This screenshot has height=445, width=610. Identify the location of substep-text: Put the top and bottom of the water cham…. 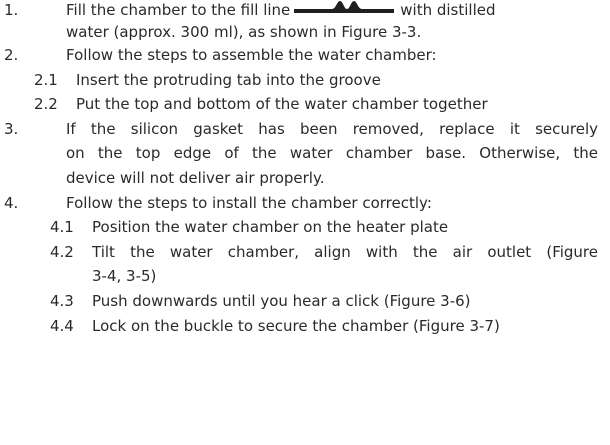
(282, 104).